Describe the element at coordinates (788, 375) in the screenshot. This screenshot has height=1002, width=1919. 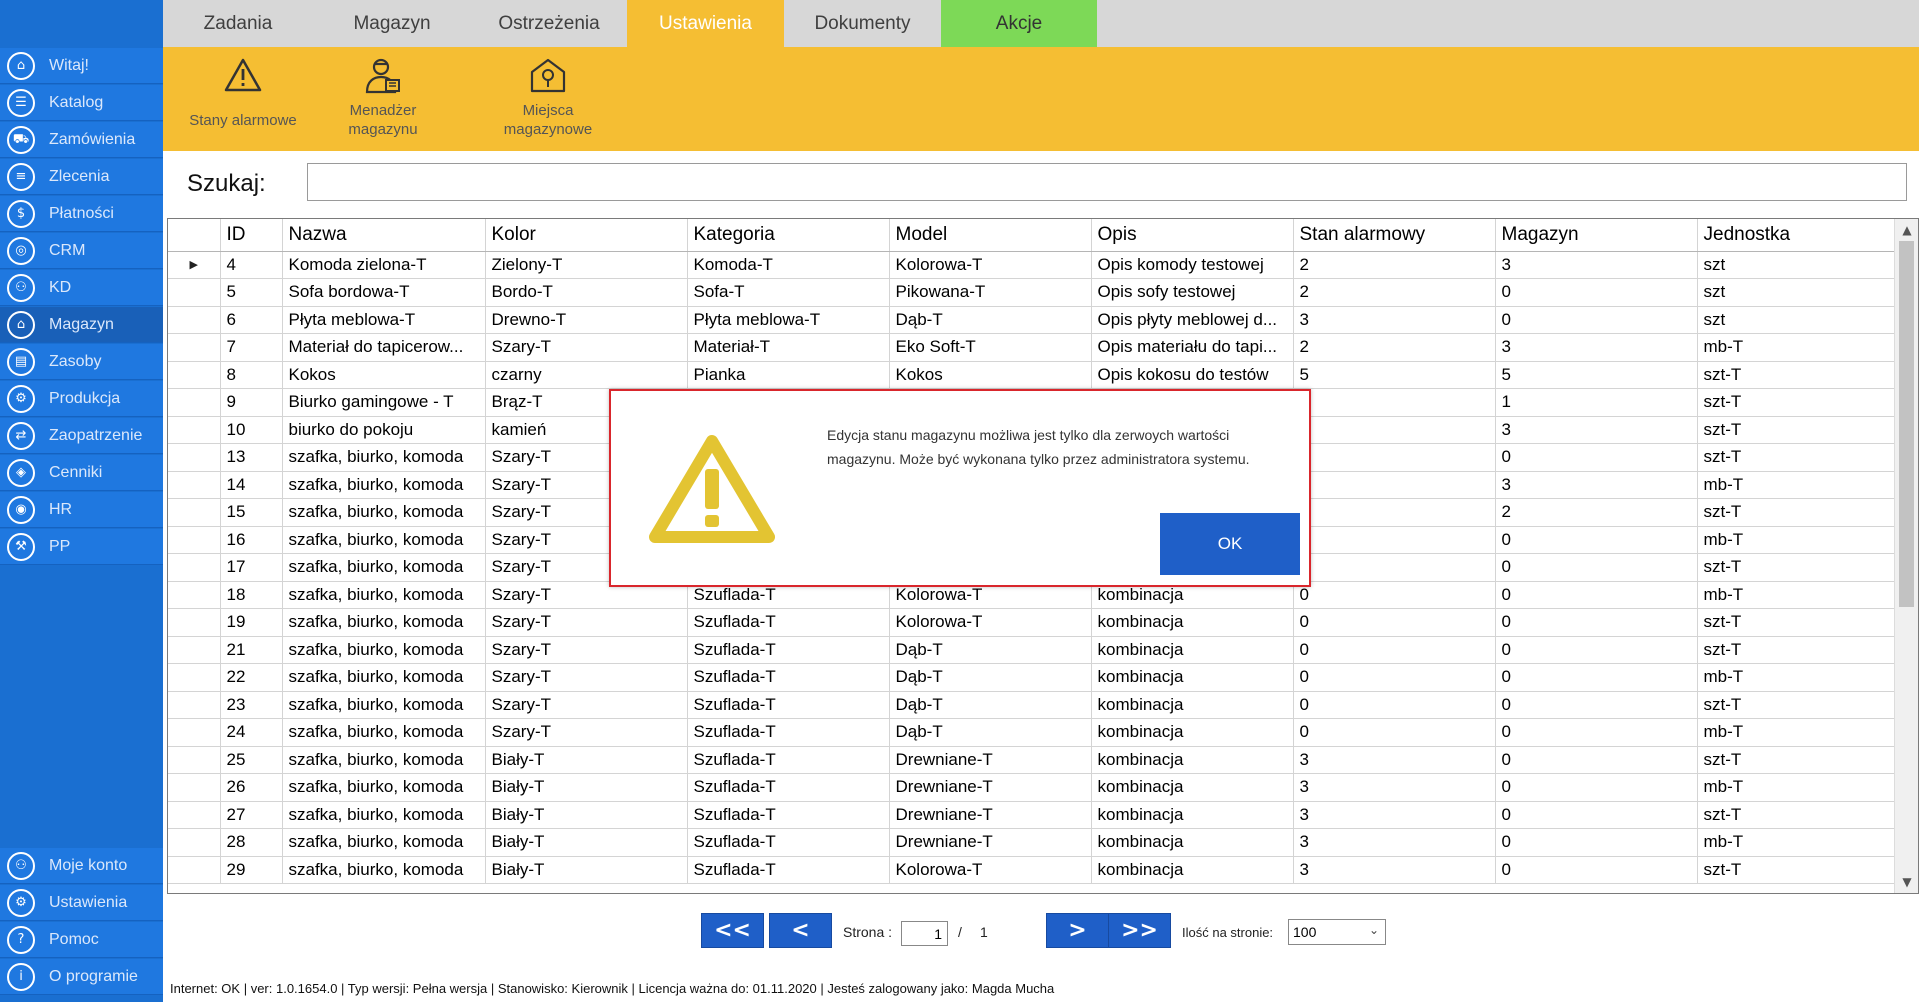
I see `table-cell: Pianka` at that location.